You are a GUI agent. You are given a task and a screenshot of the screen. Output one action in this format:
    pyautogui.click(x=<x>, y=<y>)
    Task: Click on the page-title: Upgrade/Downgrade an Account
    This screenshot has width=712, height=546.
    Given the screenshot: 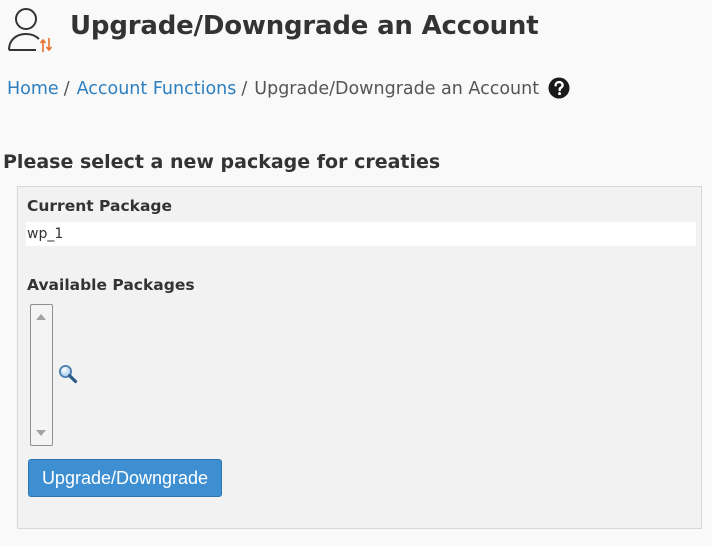 What is the action you would take?
    pyautogui.click(x=304, y=26)
    